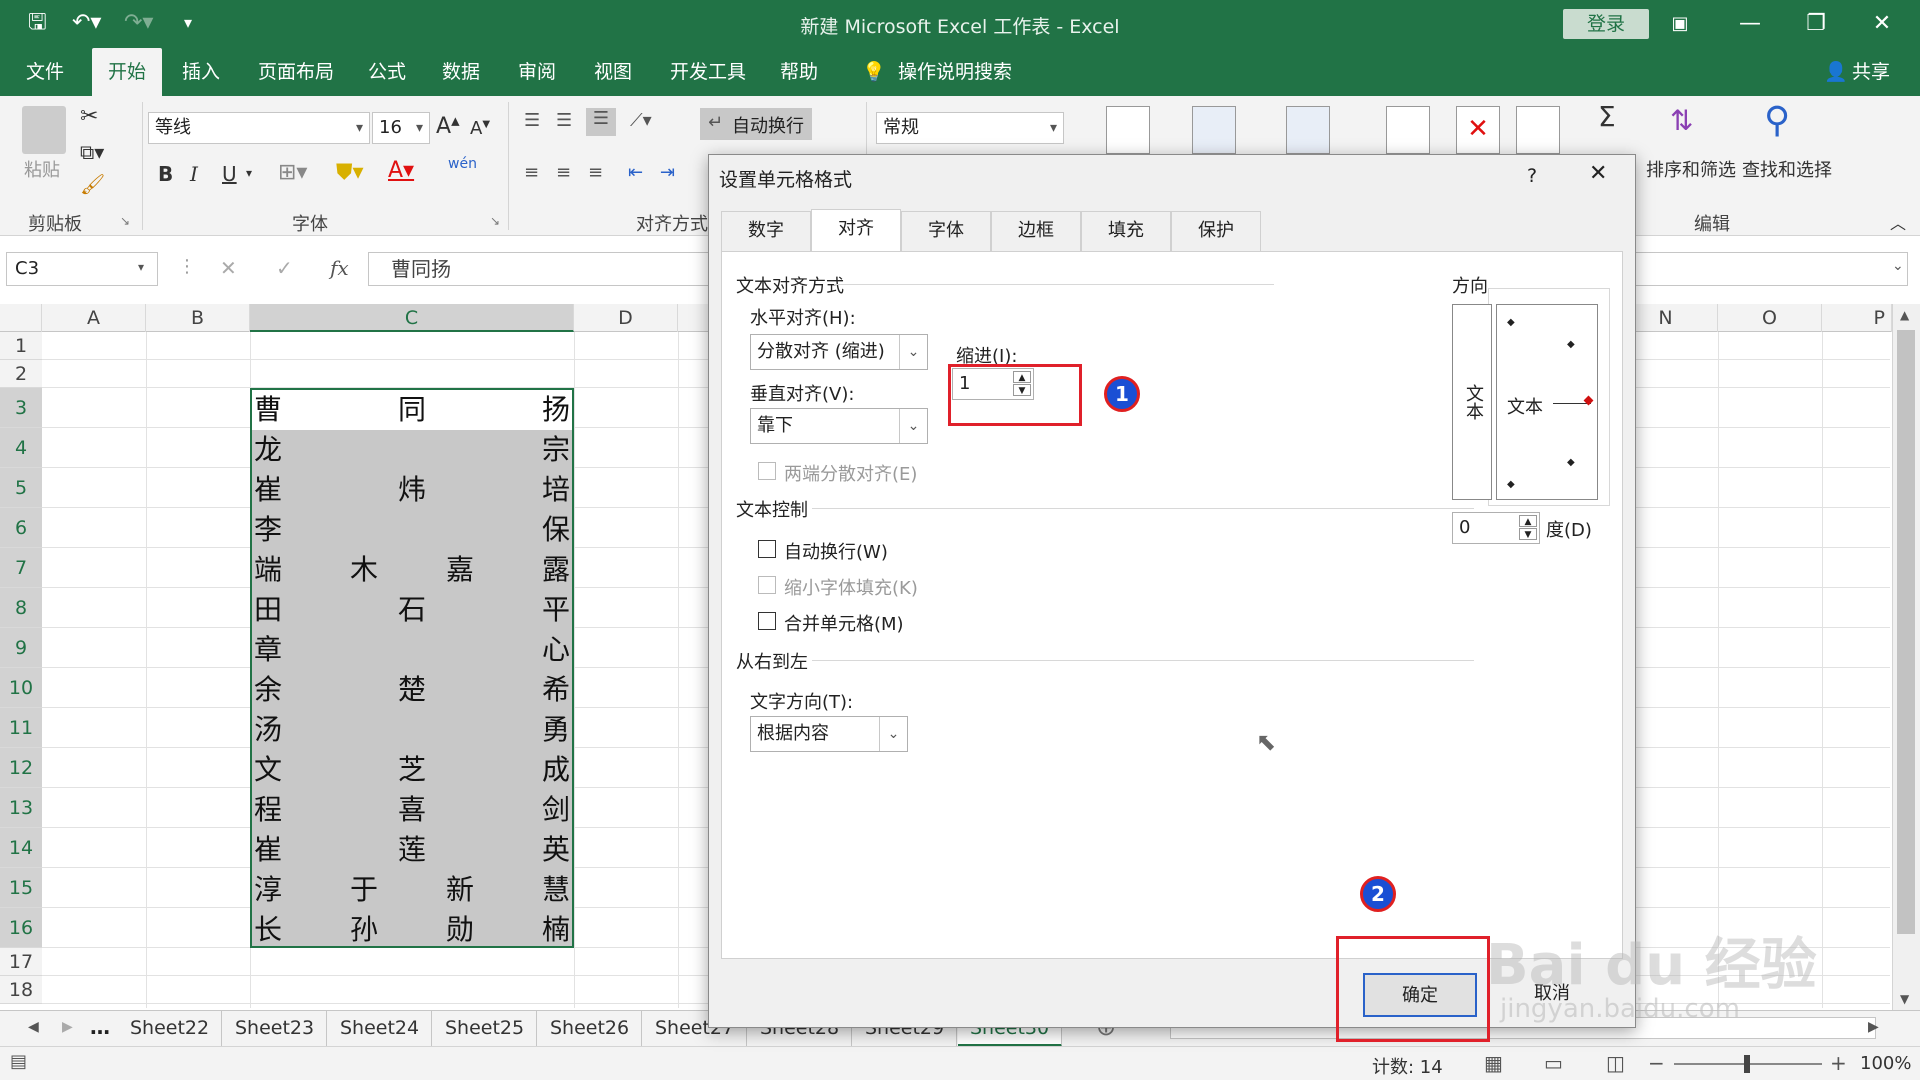 The image size is (1920, 1080). I want to click on zoom-level: 100%, so click(1885, 1063).